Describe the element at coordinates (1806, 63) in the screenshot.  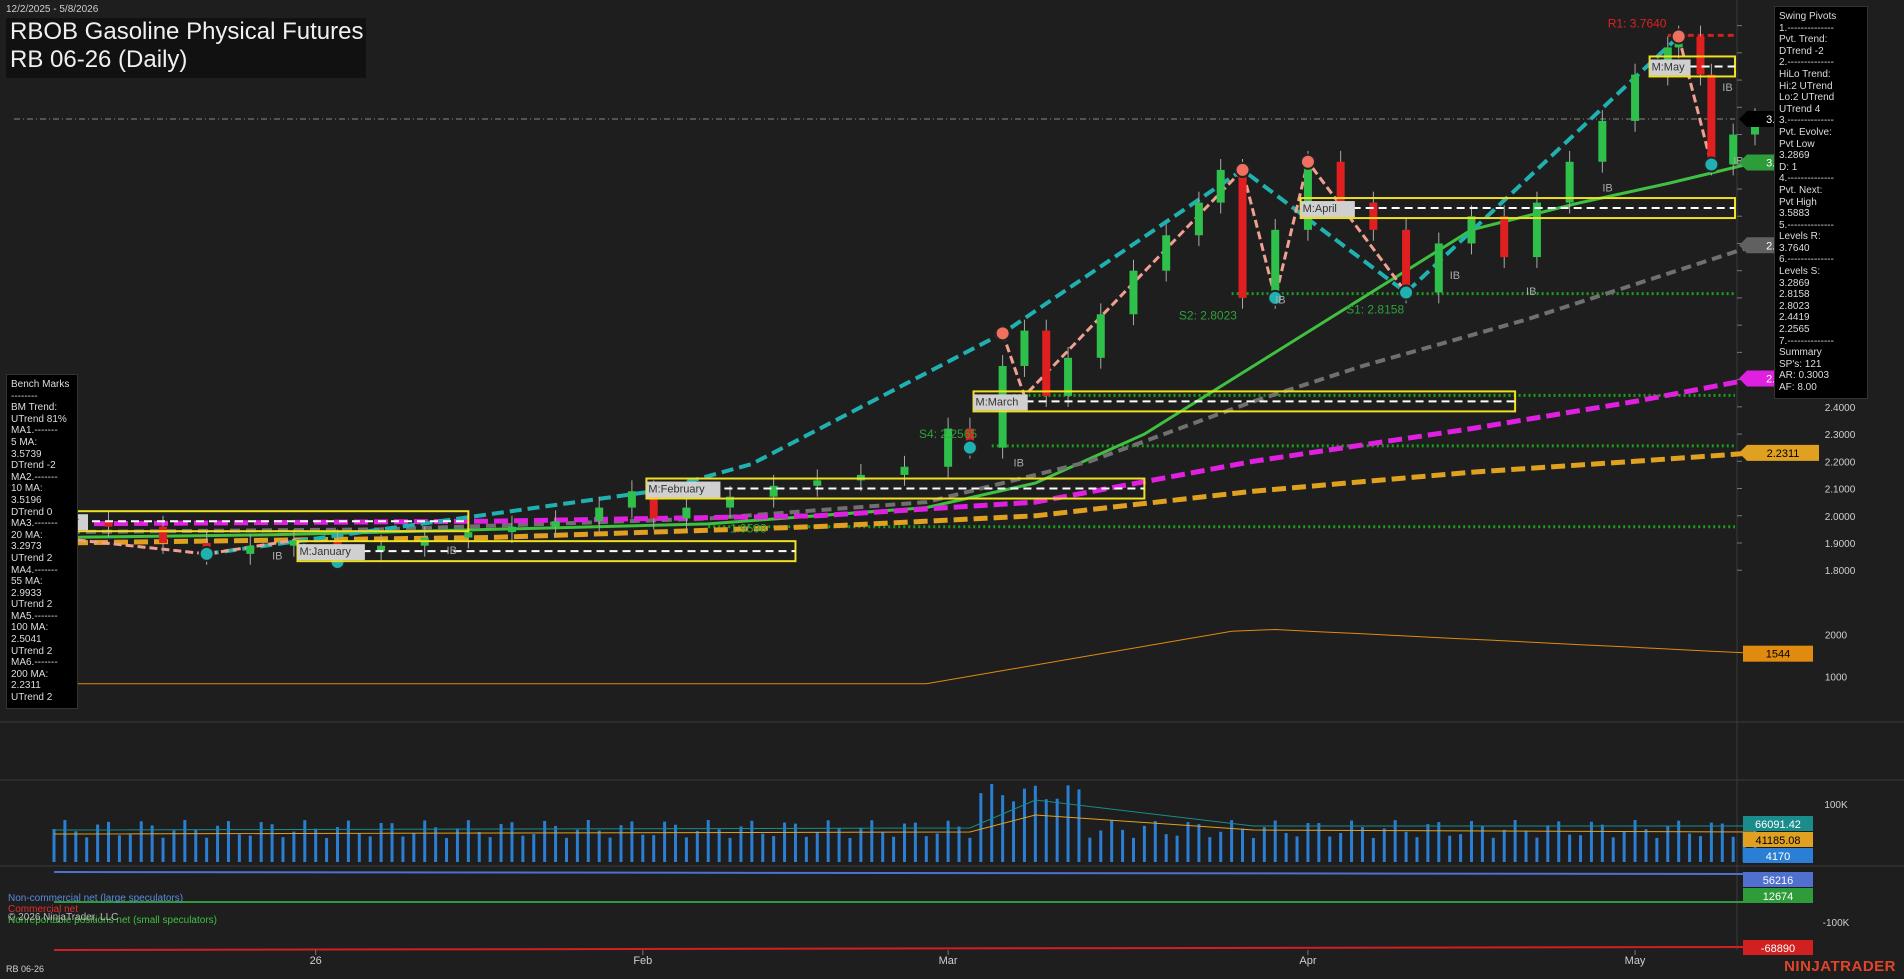
I see `swing-pivot-line: 2.--------------` at that location.